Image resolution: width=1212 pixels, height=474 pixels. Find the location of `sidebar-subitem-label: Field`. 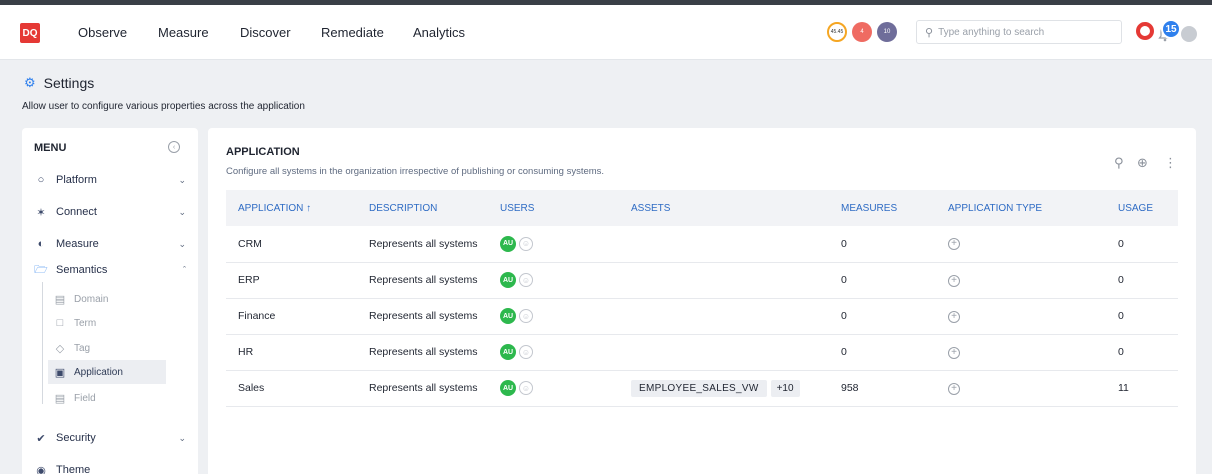

sidebar-subitem-label: Field is located at coordinates (85, 398).